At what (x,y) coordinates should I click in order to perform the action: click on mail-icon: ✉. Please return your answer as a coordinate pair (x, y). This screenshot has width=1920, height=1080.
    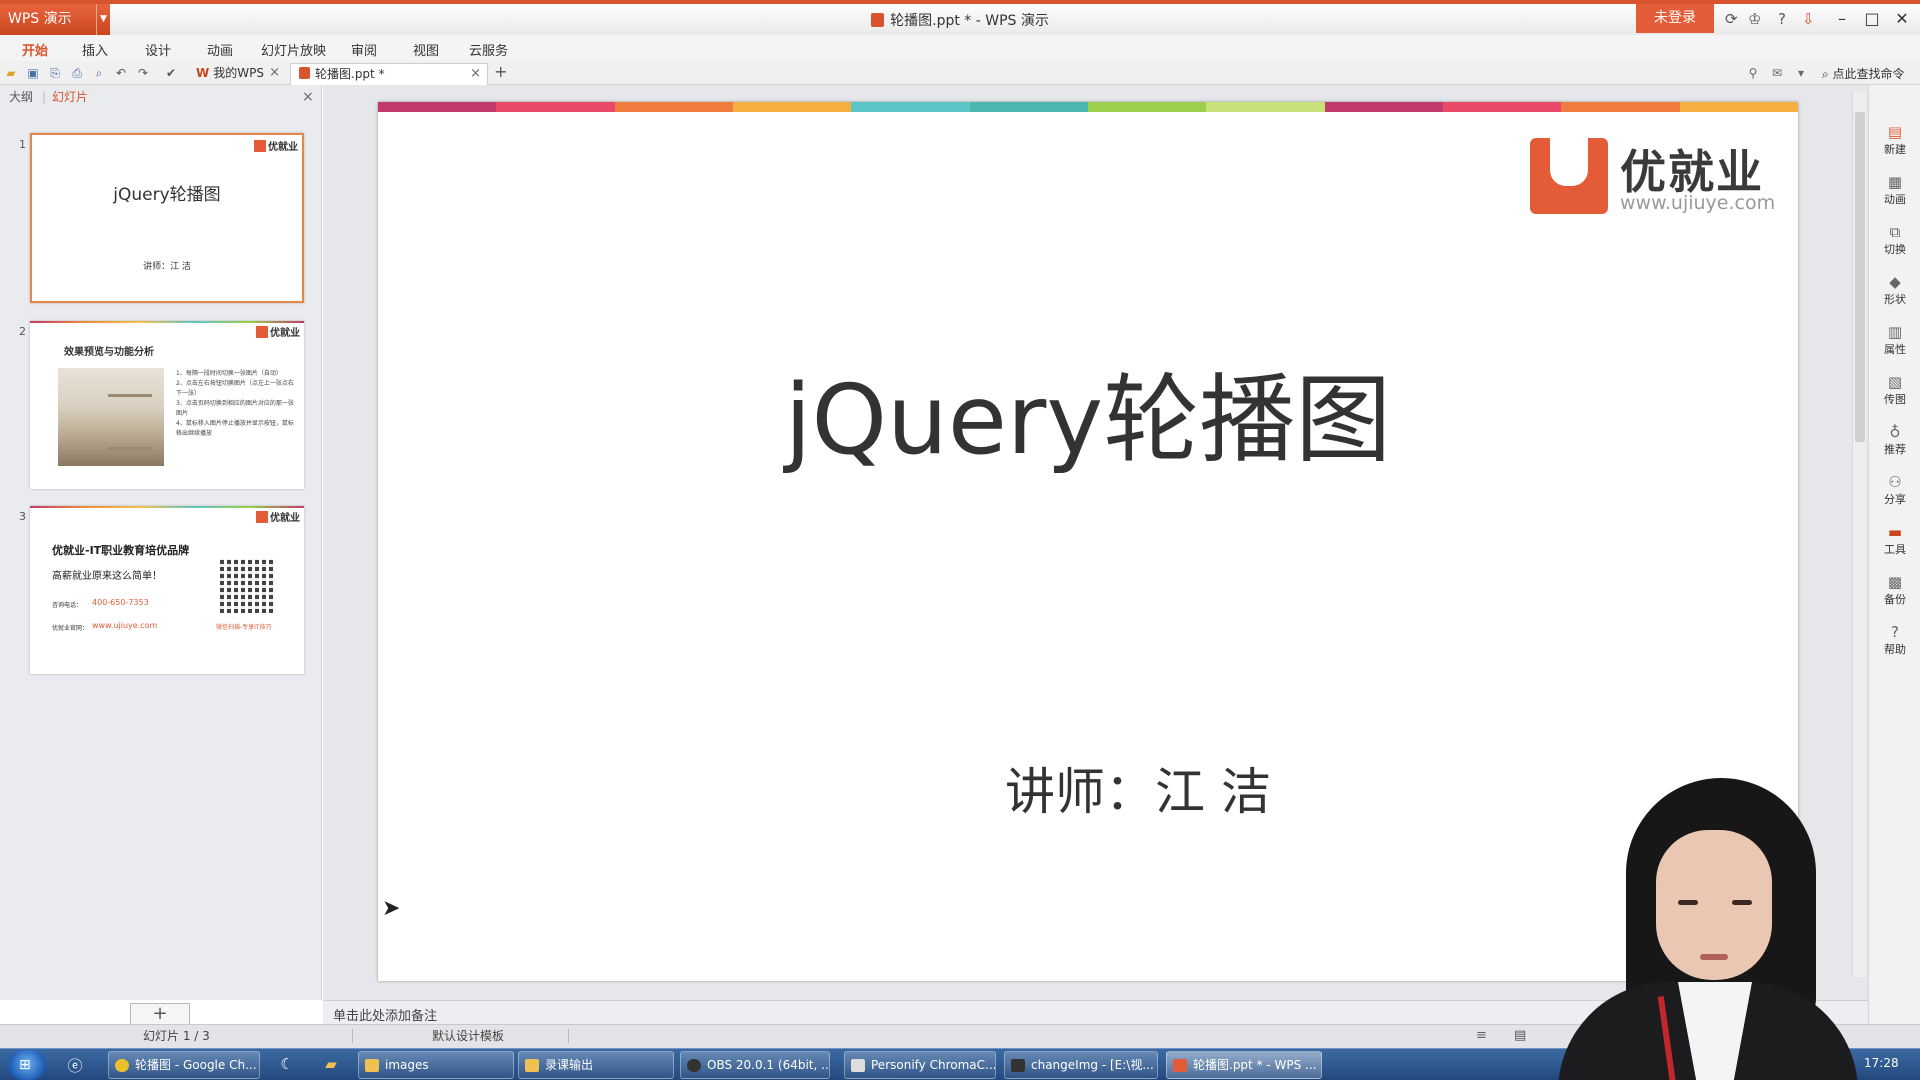
    Looking at the image, I should click on (1777, 73).